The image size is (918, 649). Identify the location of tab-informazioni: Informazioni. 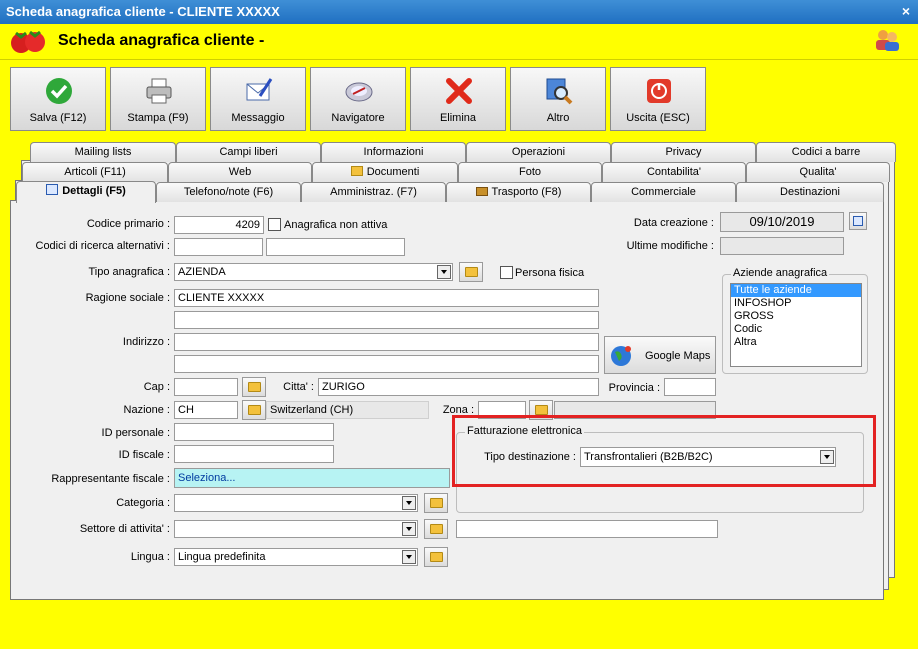
(393, 152).